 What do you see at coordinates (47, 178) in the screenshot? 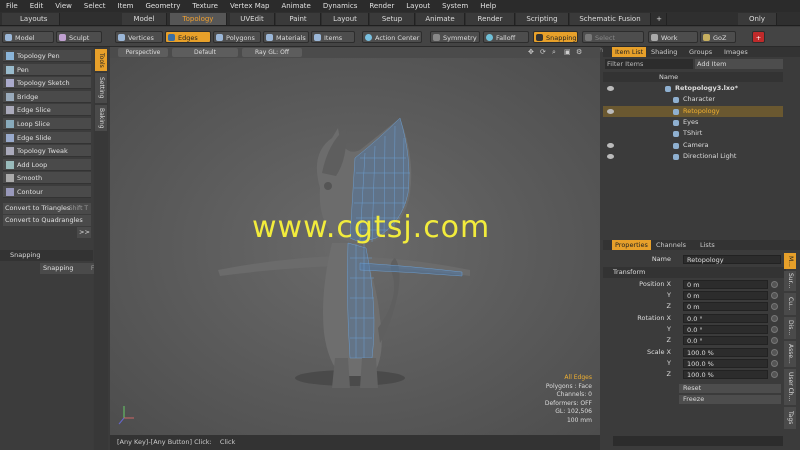
I see `tool-smooth: Smooth` at bounding box center [47, 178].